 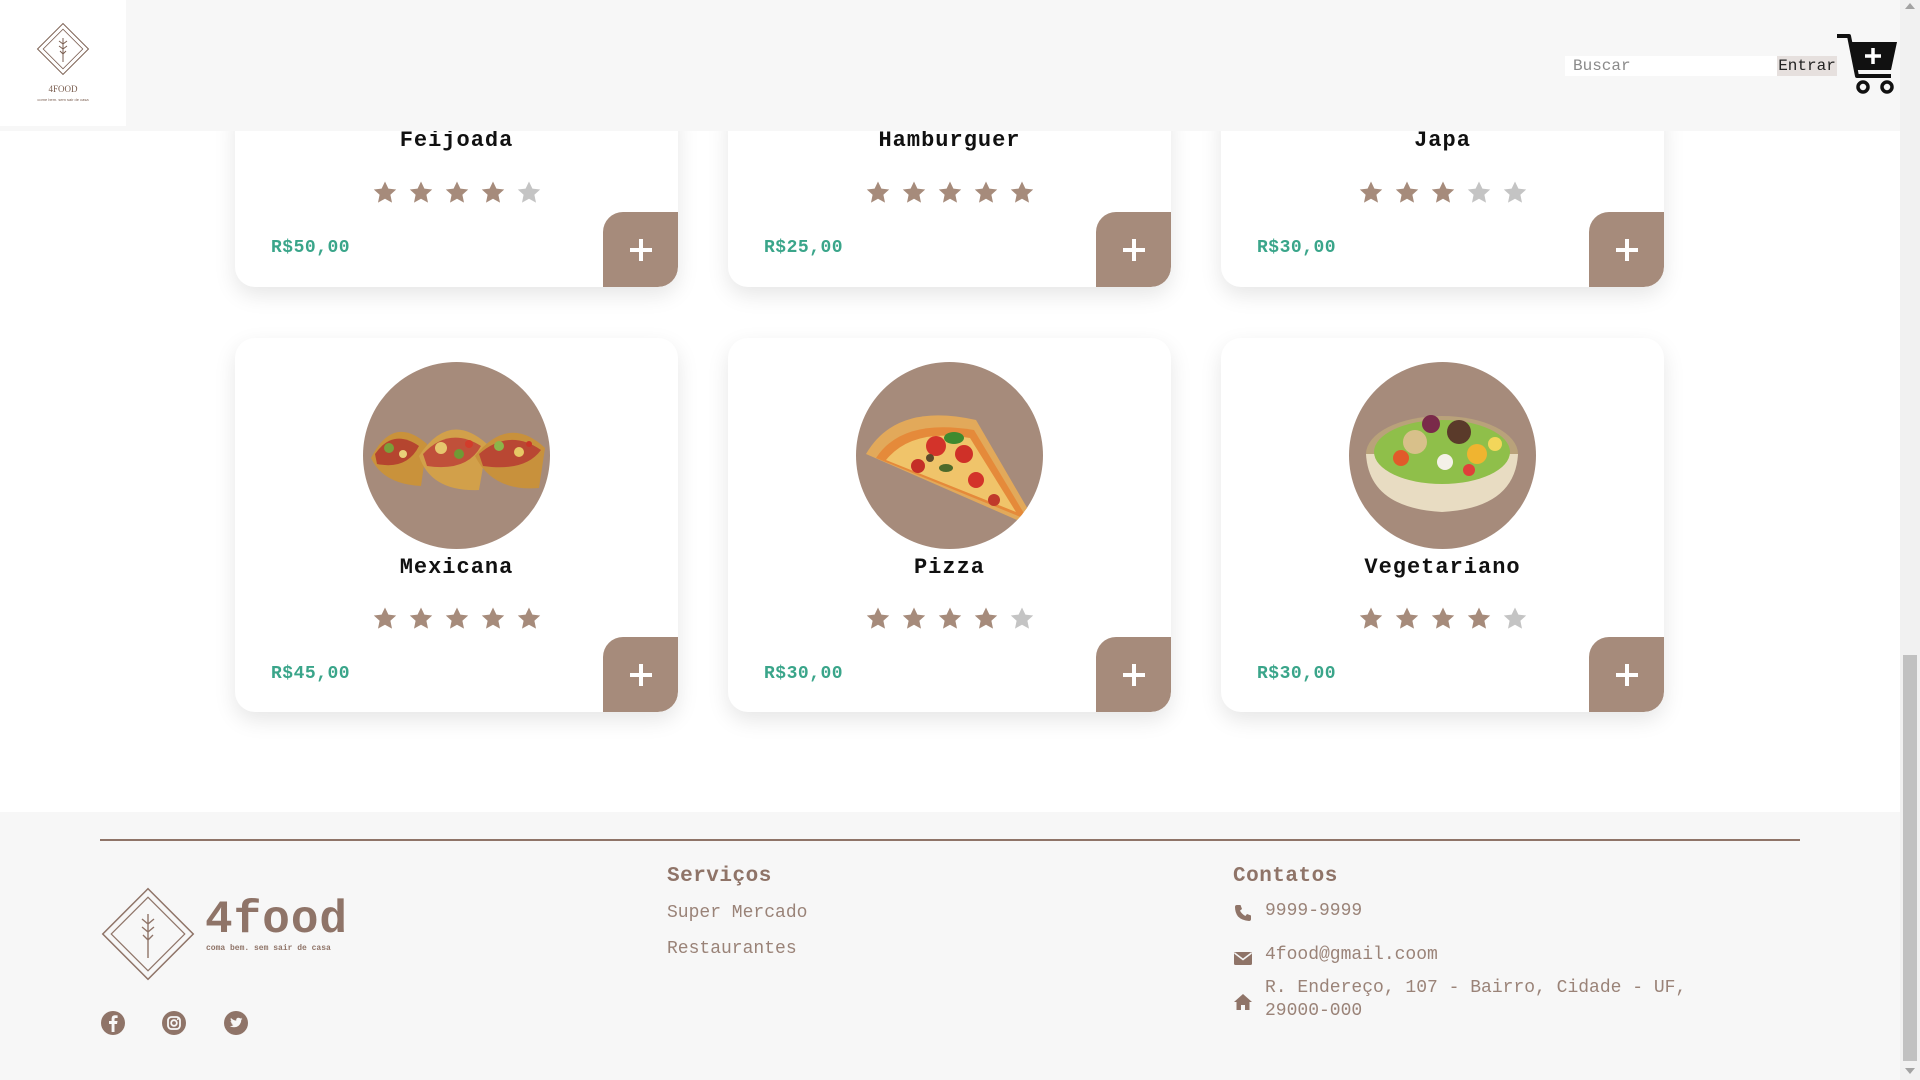 What do you see at coordinates (236, 1023) in the screenshot?
I see `twitter-icon` at bounding box center [236, 1023].